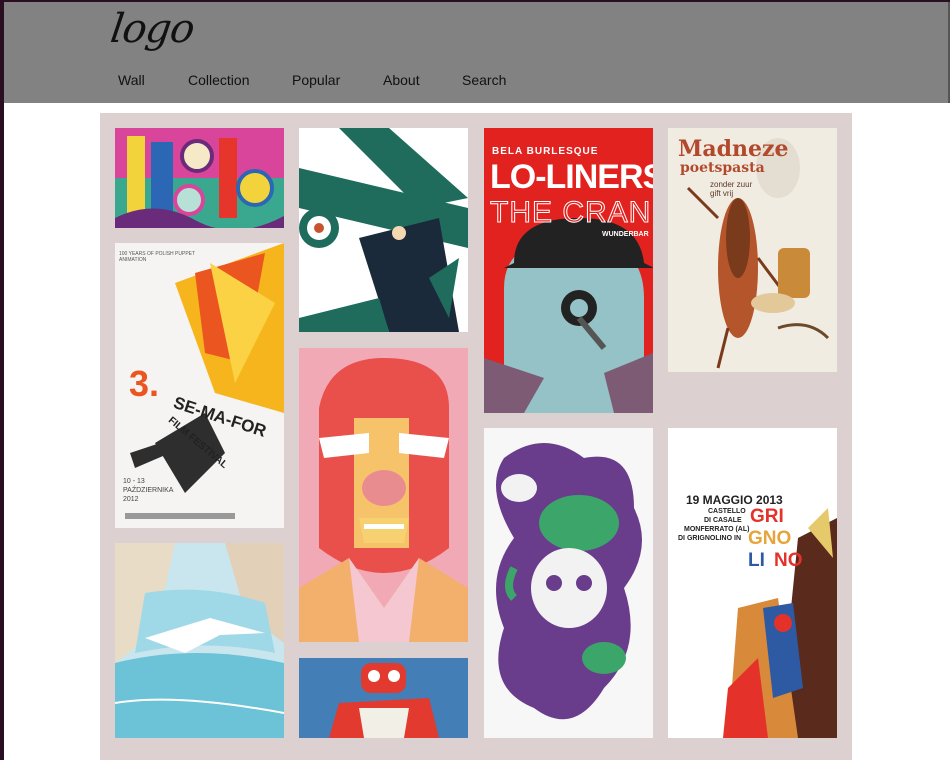 This screenshot has height=760, width=950. What do you see at coordinates (752, 250) in the screenshot?
I see `poster-madneze: Madneze poetspasta zonder zuur gift vrij` at bounding box center [752, 250].